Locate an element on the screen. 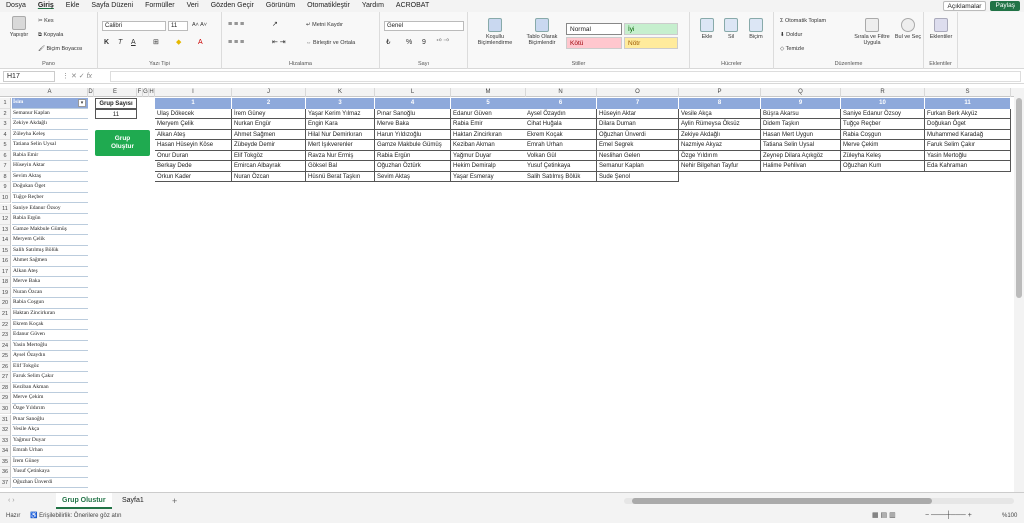  column-header-L: L is located at coordinates (413, 92).